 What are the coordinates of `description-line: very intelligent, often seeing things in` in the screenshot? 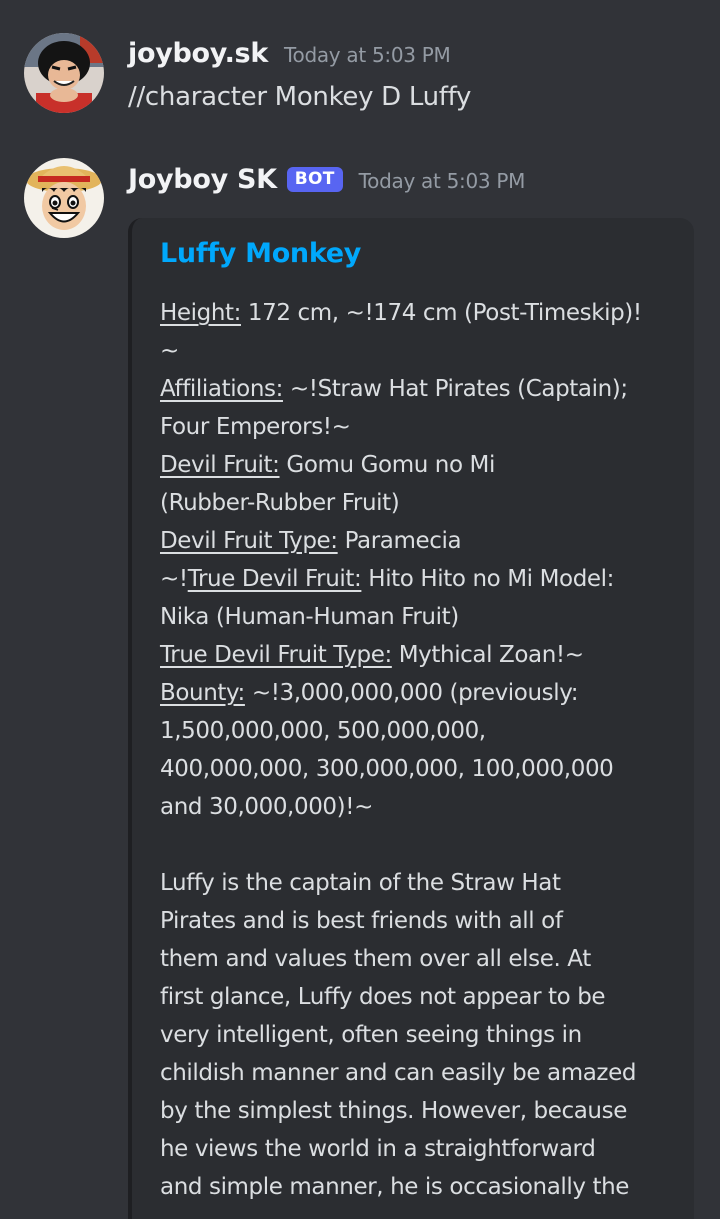 It's located at (371, 1035).